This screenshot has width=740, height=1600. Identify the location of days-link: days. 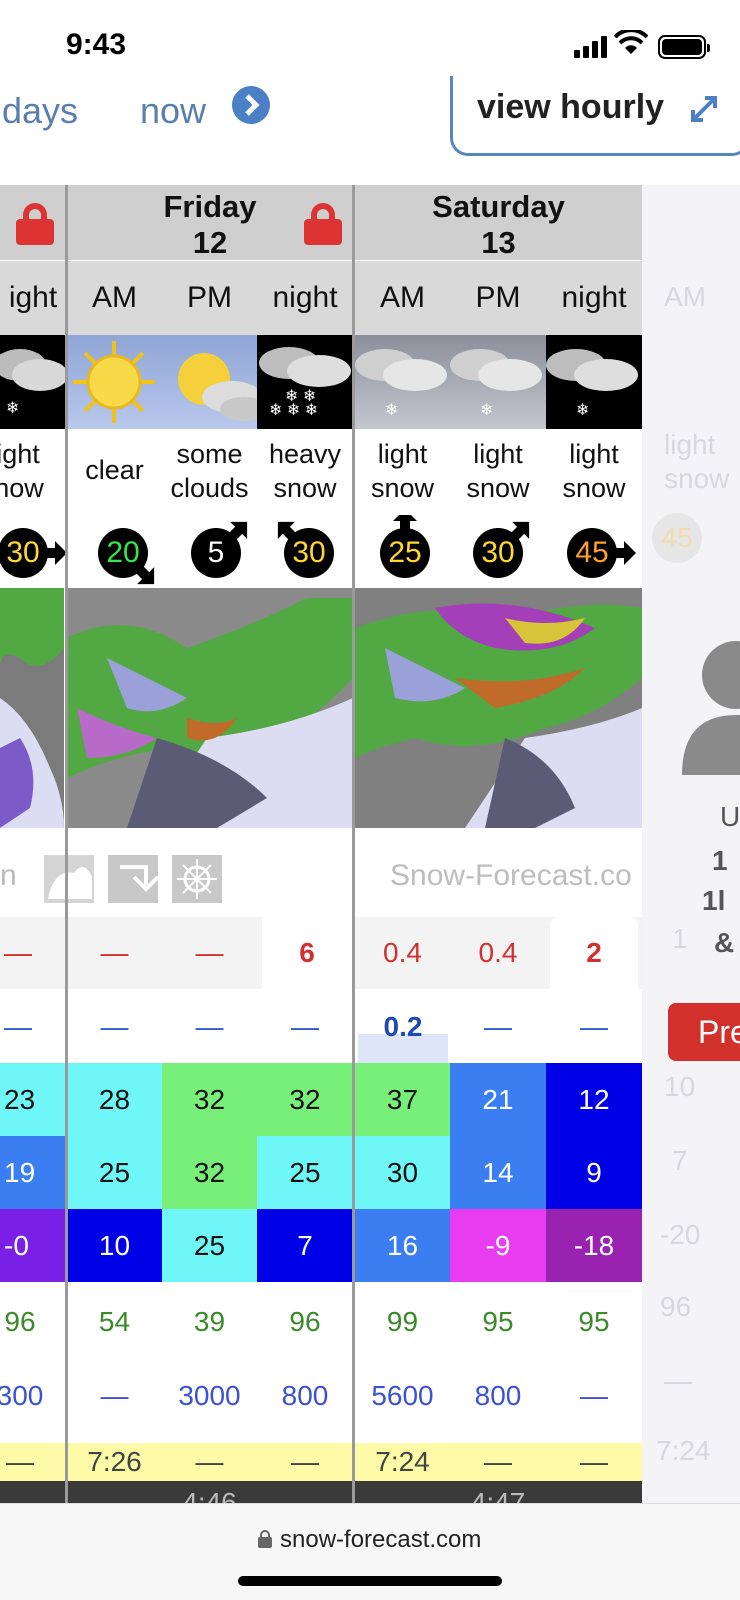
(40, 111).